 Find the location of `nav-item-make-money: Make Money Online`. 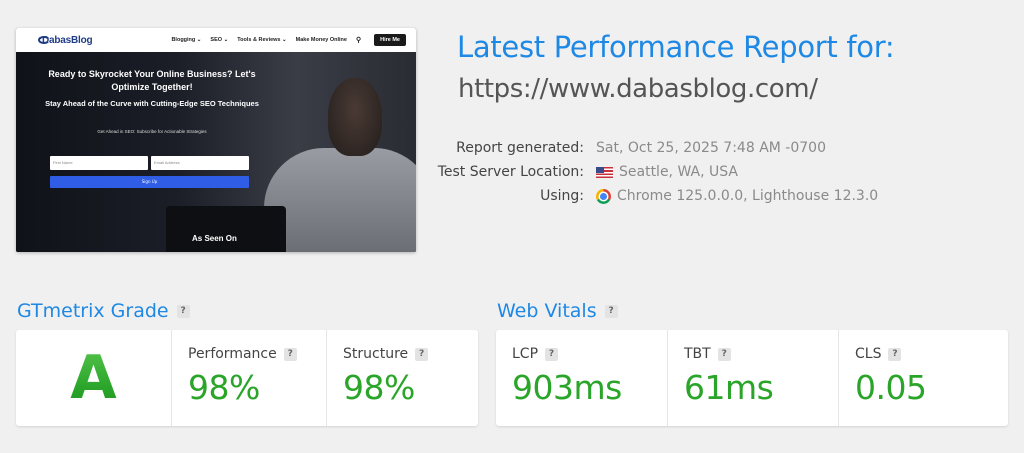

nav-item-make-money: Make Money Online is located at coordinates (321, 40).